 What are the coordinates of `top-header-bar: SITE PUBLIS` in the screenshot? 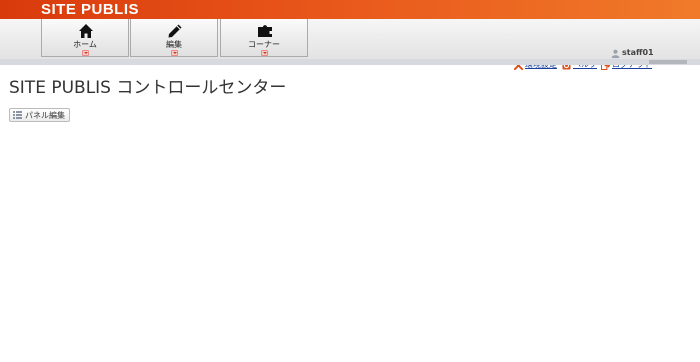 It's located at (350, 9).